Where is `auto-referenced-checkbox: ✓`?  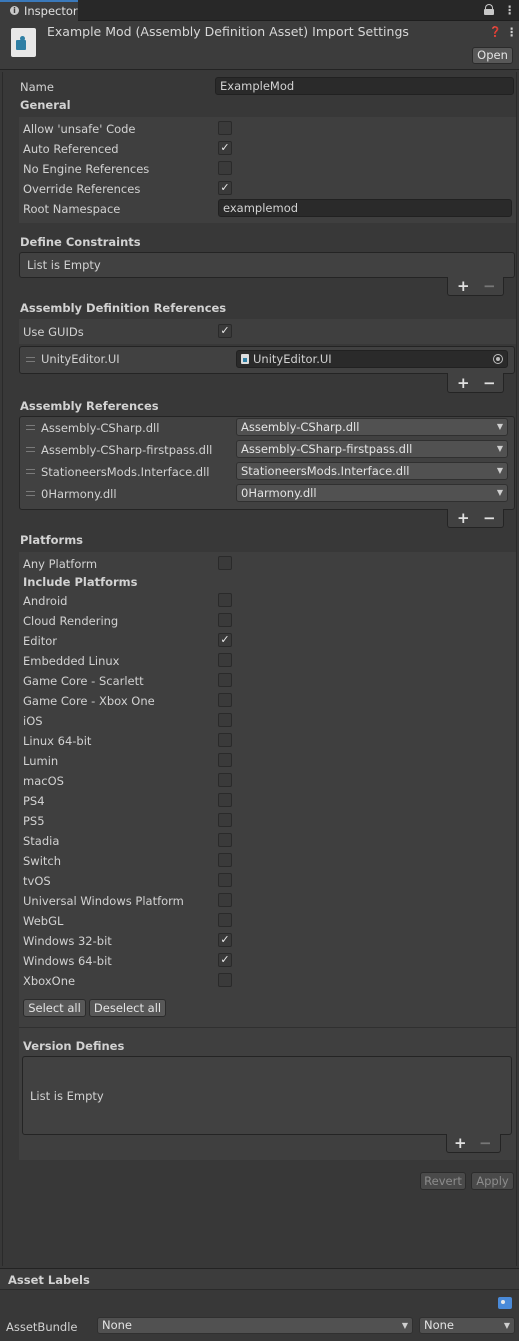 auto-referenced-checkbox: ✓ is located at coordinates (225, 148).